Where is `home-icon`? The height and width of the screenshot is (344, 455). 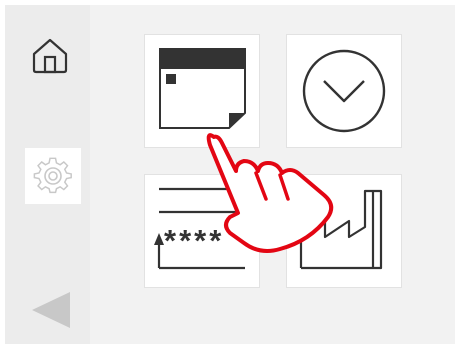 home-icon is located at coordinates (50, 56).